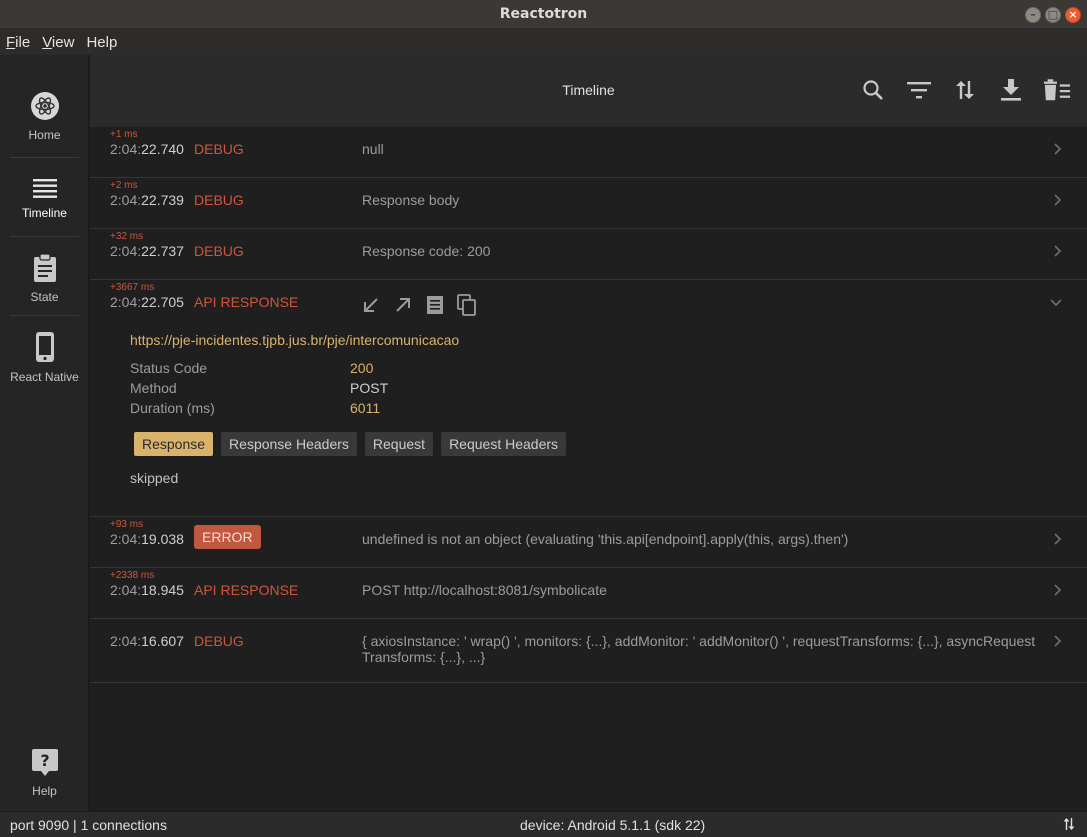  Describe the element at coordinates (1069, 825) in the screenshot. I see `transfer-icon` at that location.